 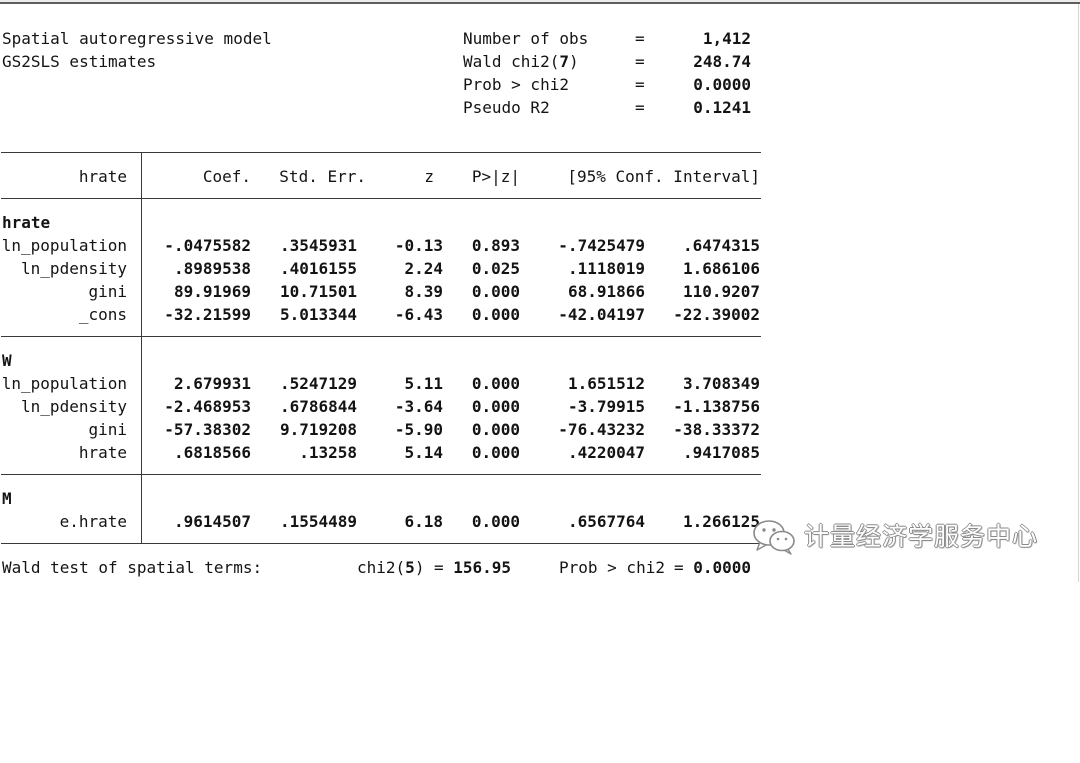 I want to click on ci-upper-value: 1.686106, so click(x=721, y=268).